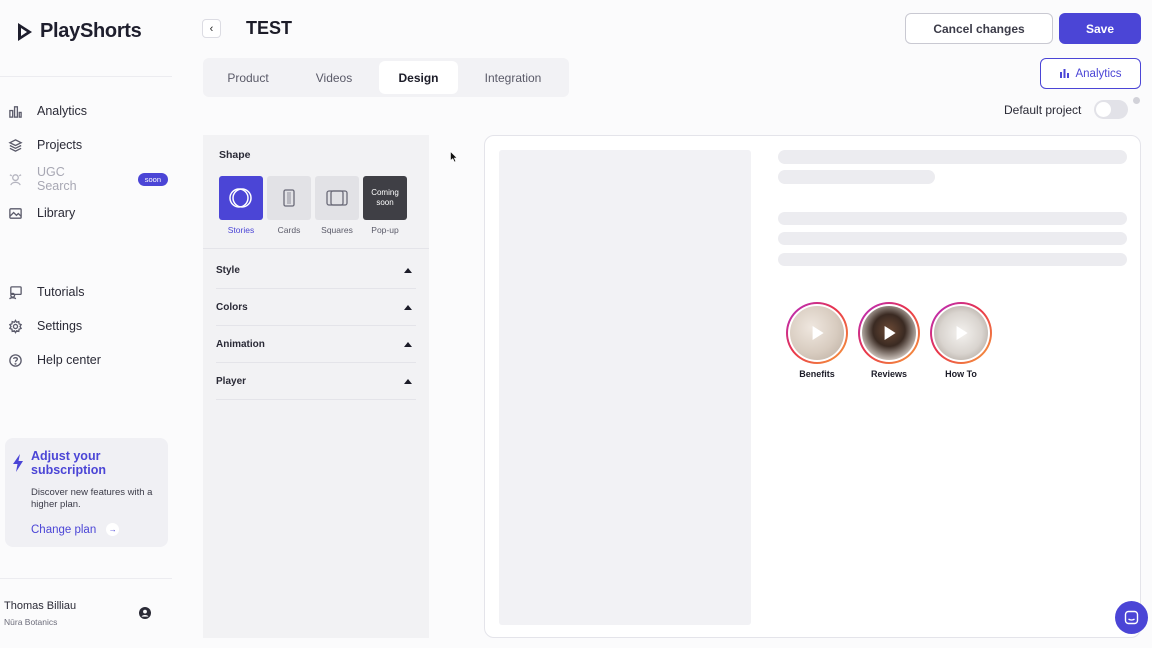 Image resolution: width=1152 pixels, height=648 pixels. I want to click on accordion-label: Animation, so click(240, 344).